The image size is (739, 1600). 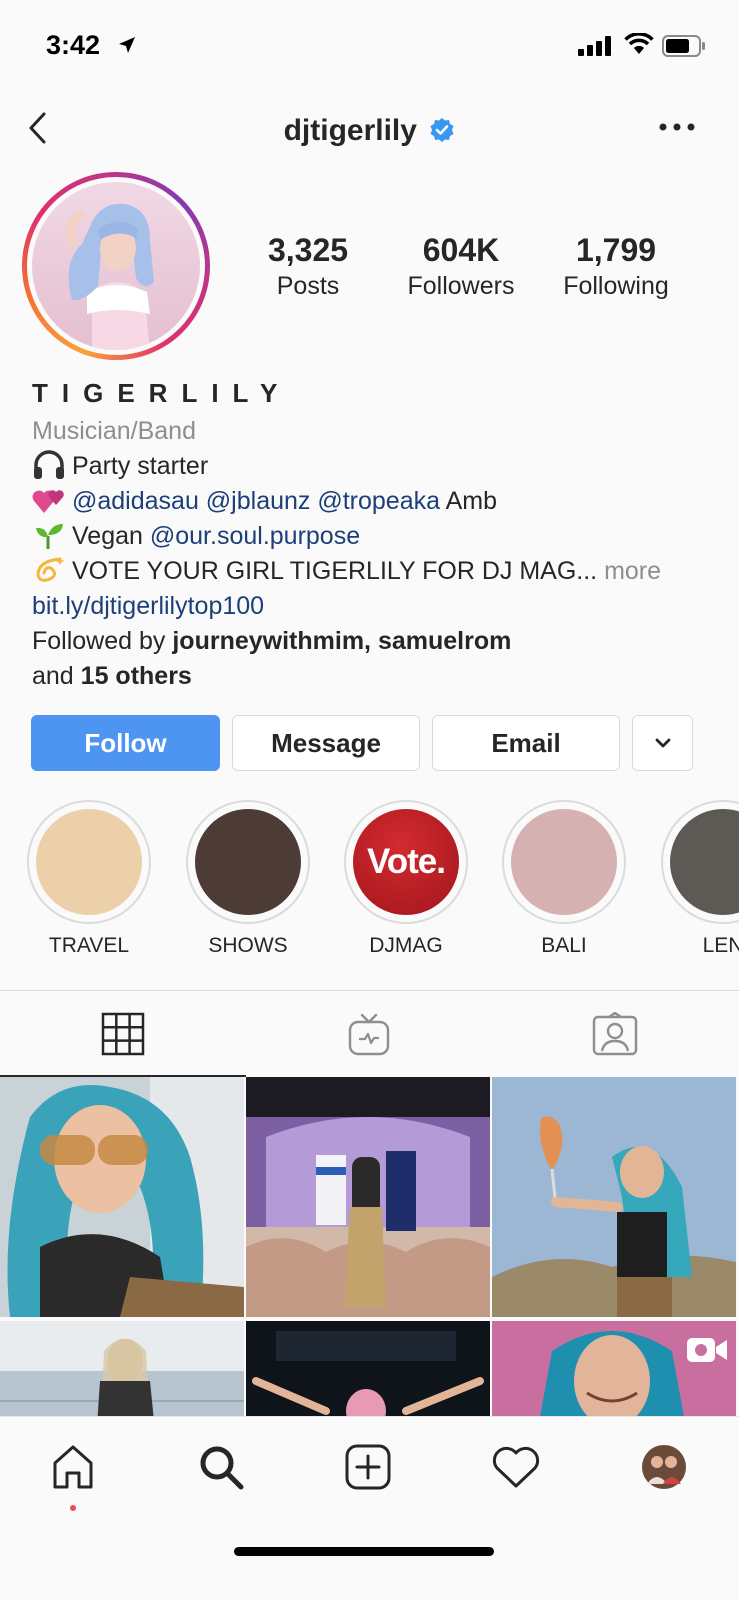 I want to click on vote-badge: Vote., so click(x=406, y=861).